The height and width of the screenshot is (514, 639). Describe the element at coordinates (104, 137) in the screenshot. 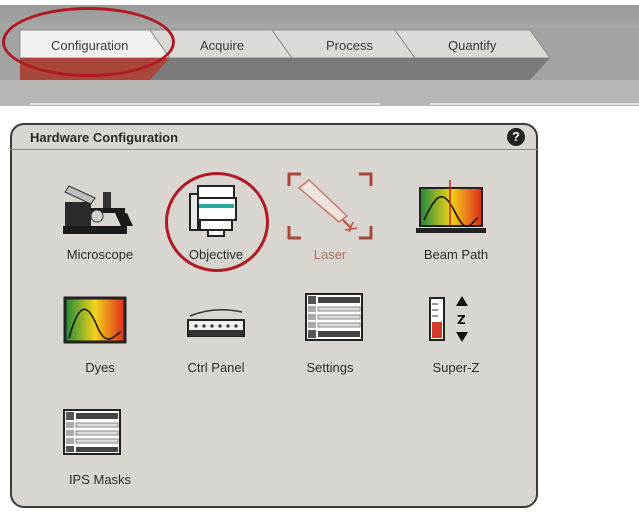

I see `panel-title: Hardware Configuration` at that location.